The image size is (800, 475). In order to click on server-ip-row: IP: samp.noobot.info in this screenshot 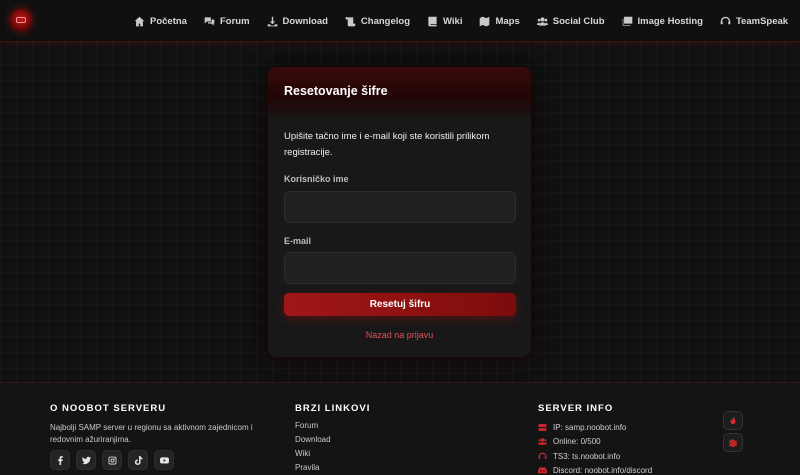, I will do `click(595, 427)`.